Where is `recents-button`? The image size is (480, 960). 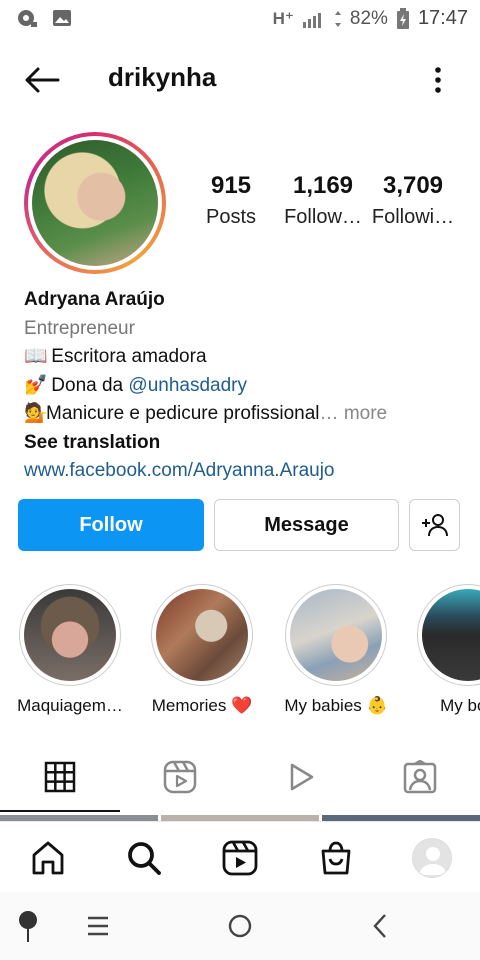 recents-button is located at coordinates (98, 926).